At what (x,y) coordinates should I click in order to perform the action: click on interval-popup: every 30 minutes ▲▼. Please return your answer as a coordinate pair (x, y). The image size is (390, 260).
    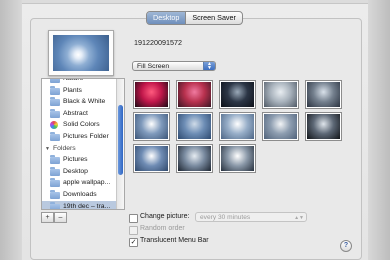
    Looking at the image, I should click on (251, 217).